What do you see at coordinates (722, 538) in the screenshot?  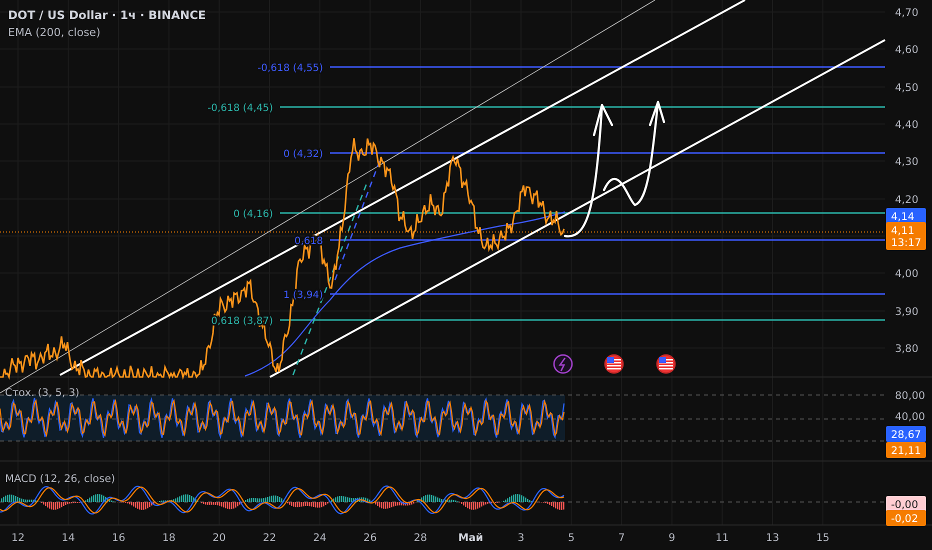 I see `time-axis-label: 11` at bounding box center [722, 538].